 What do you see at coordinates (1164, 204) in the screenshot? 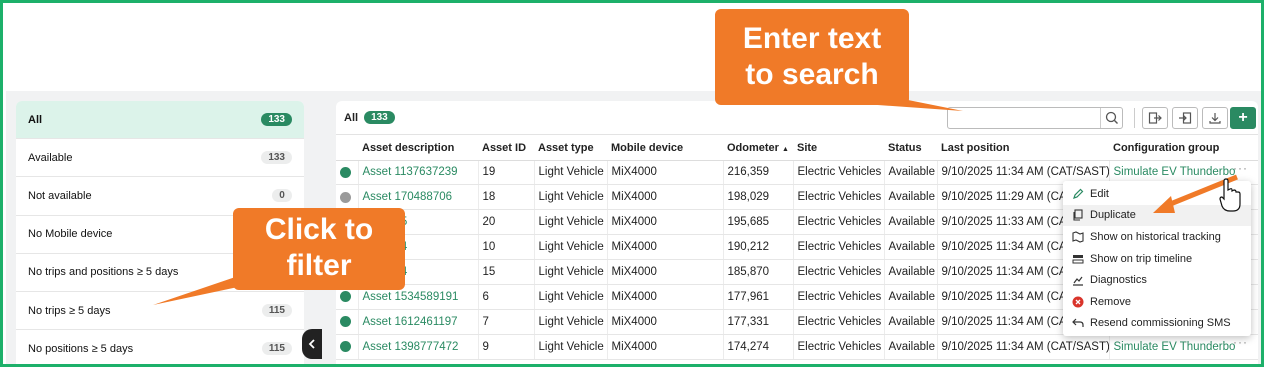
I see `context-menu-arrowhead` at bounding box center [1164, 204].